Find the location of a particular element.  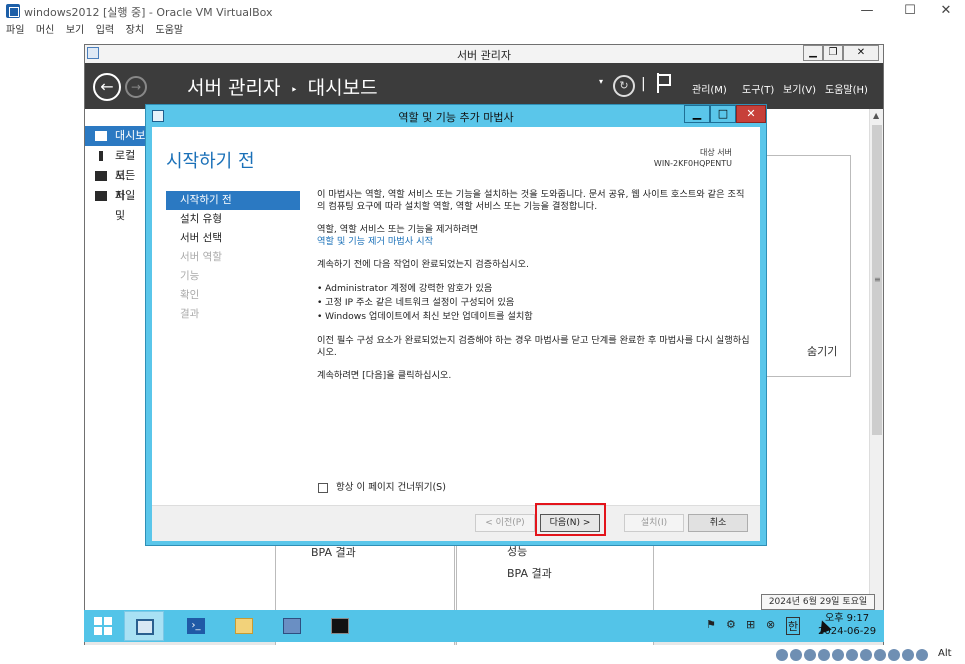

menu-file: 파일 is located at coordinates (15, 31).